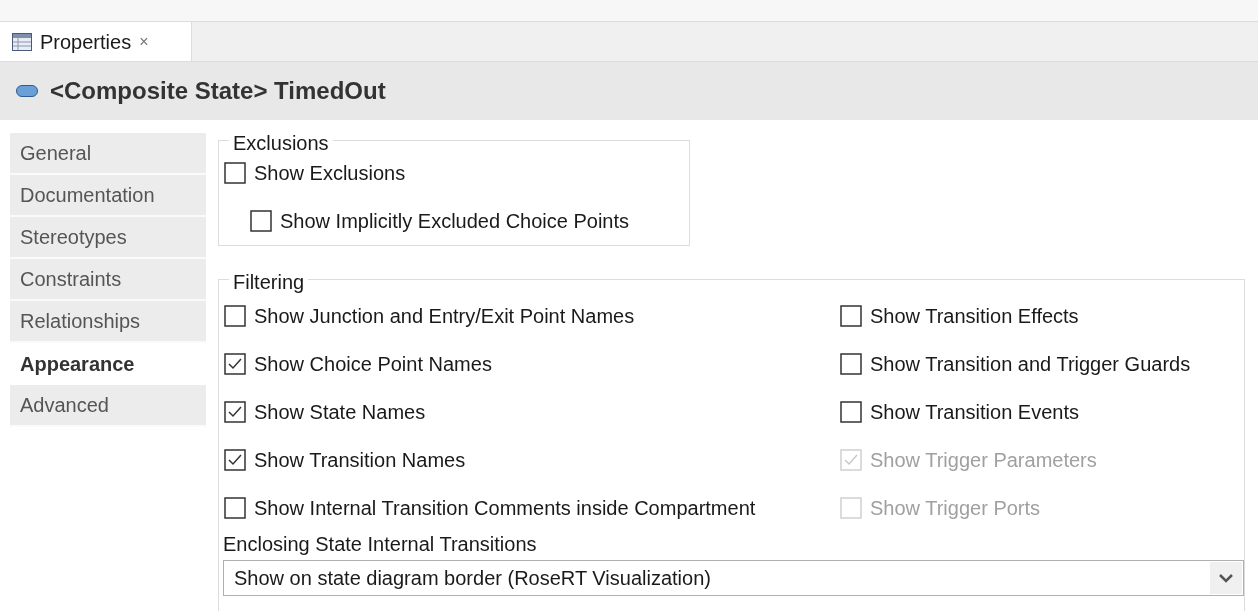 The width and height of the screenshot is (1258, 611). Describe the element at coordinates (373, 364) in the screenshot. I see `checkbox-label: Show Choice Point Names` at that location.